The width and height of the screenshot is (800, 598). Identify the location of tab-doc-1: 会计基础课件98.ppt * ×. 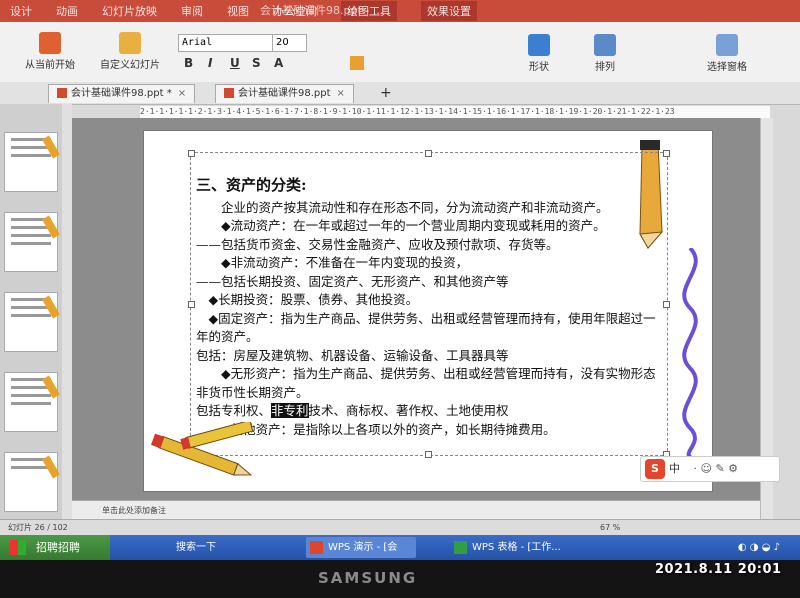
(122, 93).